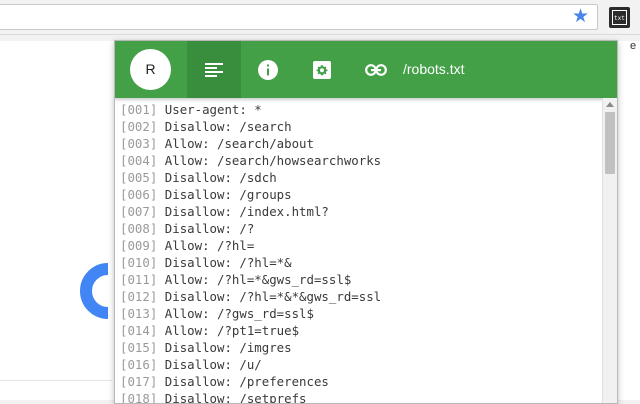 The image size is (640, 404). I want to click on line-text: Allow: /?hl=*&gws_rd=ssl$, so click(258, 279).